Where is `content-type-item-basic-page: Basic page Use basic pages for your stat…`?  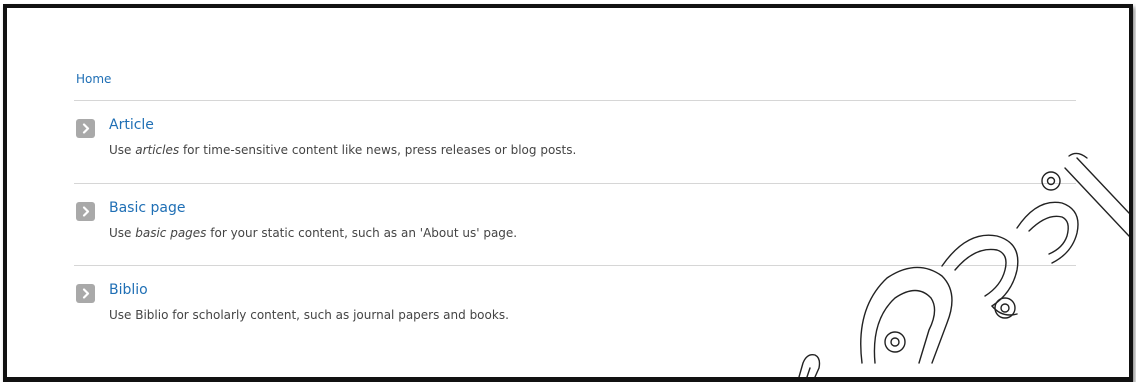
content-type-item-basic-page: Basic page Use basic pages for your stat… is located at coordinates (575, 228).